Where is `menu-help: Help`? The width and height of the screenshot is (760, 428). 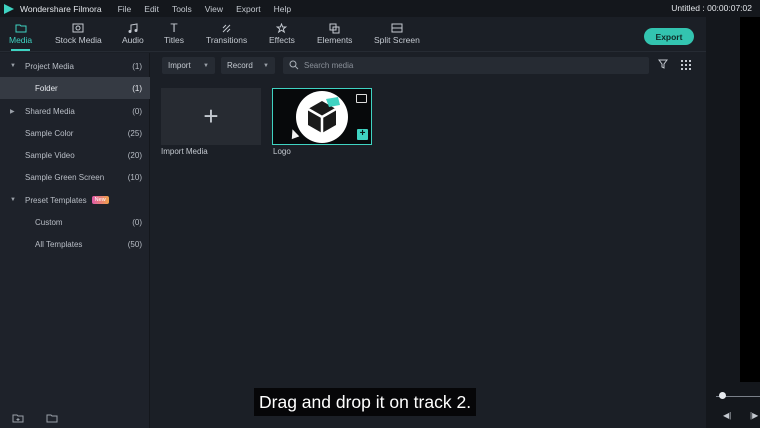
menu-help: Help is located at coordinates (282, 9).